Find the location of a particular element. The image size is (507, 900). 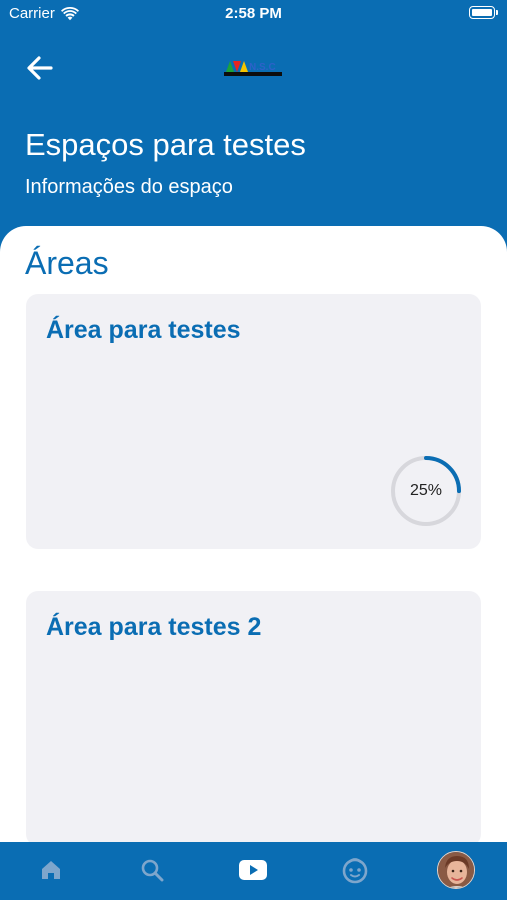

status-bar: Carrier 2:58 PM is located at coordinates (253, 14).